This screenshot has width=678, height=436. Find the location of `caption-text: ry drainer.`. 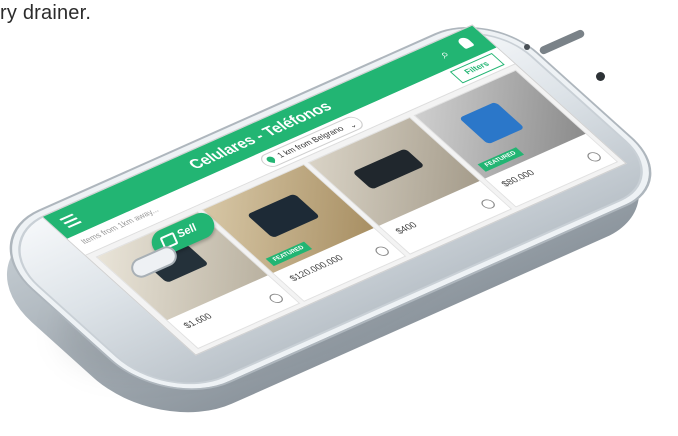

caption-text: ry drainer. is located at coordinates (46, 13).